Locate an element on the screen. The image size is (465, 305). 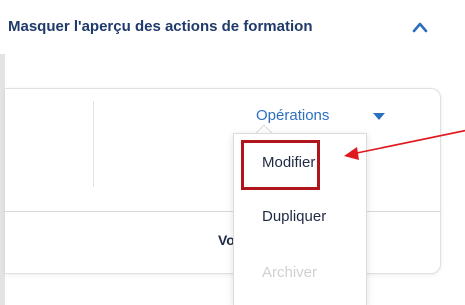
operations-menu-button: Opérations is located at coordinates (292, 115).